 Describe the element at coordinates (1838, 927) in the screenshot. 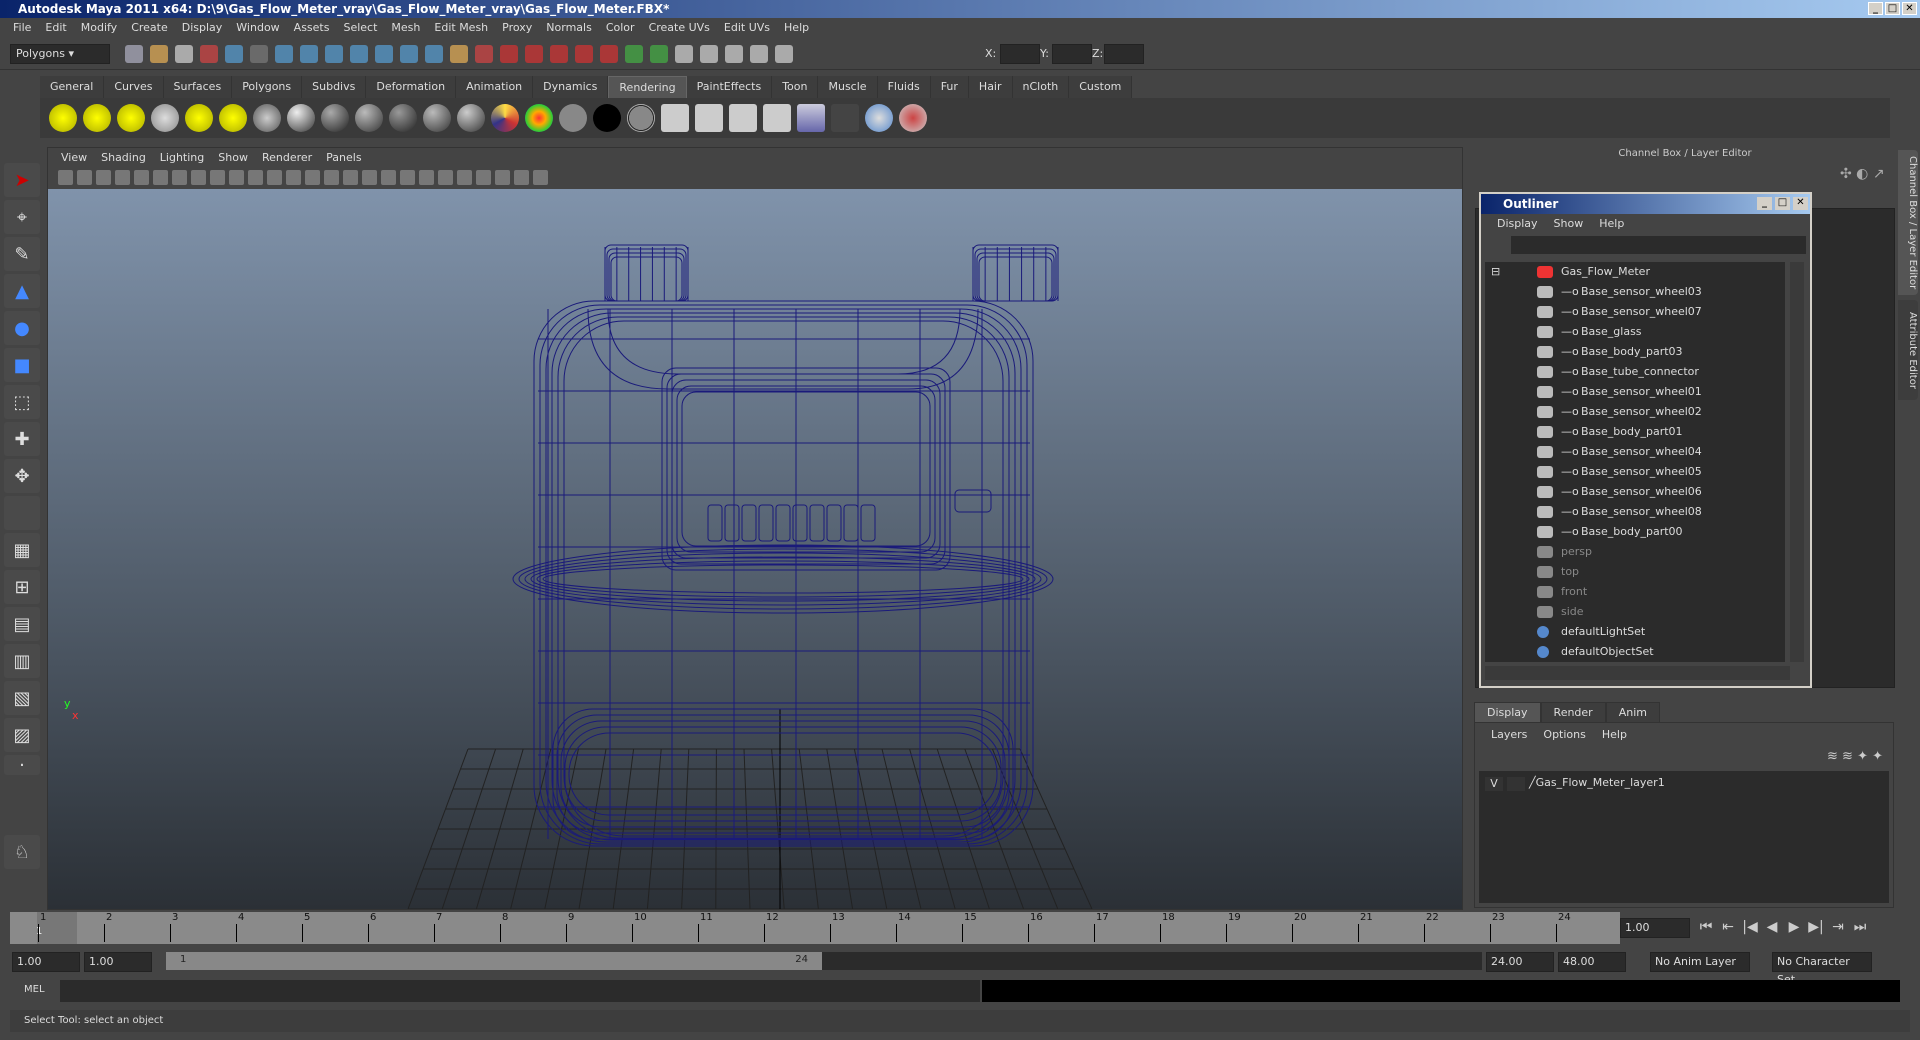

I see `step-forward-icon: ⇥` at that location.